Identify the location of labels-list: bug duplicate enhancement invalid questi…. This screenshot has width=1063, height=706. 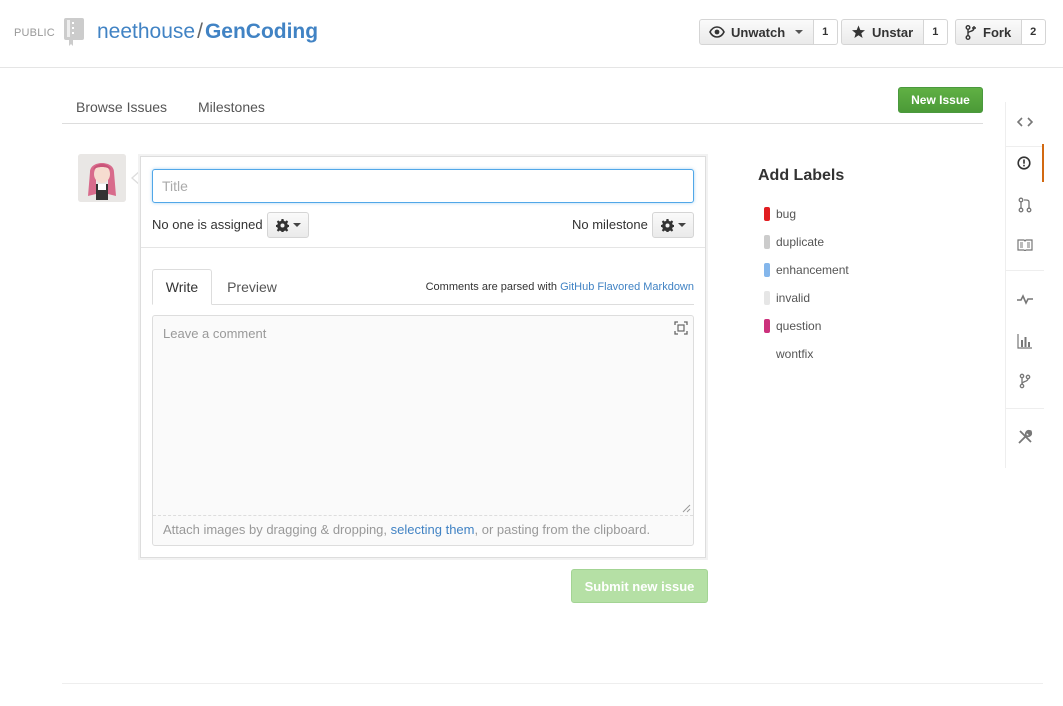
(864, 290).